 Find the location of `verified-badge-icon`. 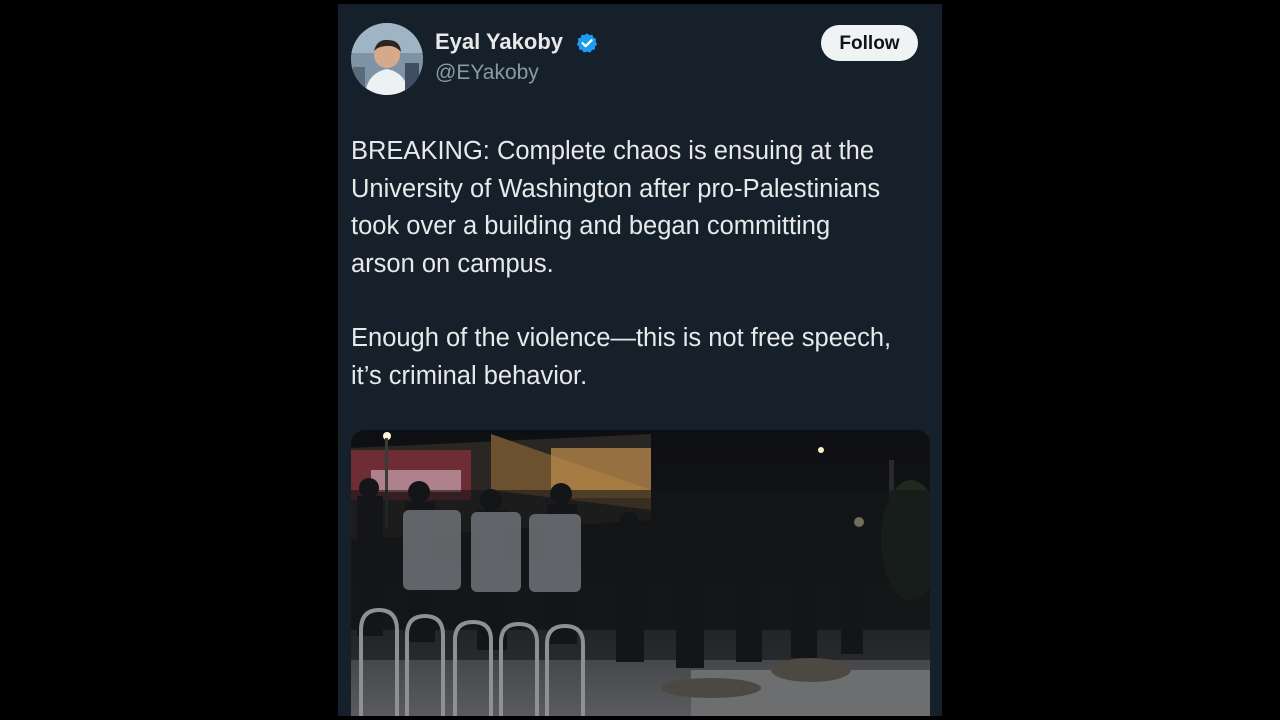

verified-badge-icon is located at coordinates (587, 43).